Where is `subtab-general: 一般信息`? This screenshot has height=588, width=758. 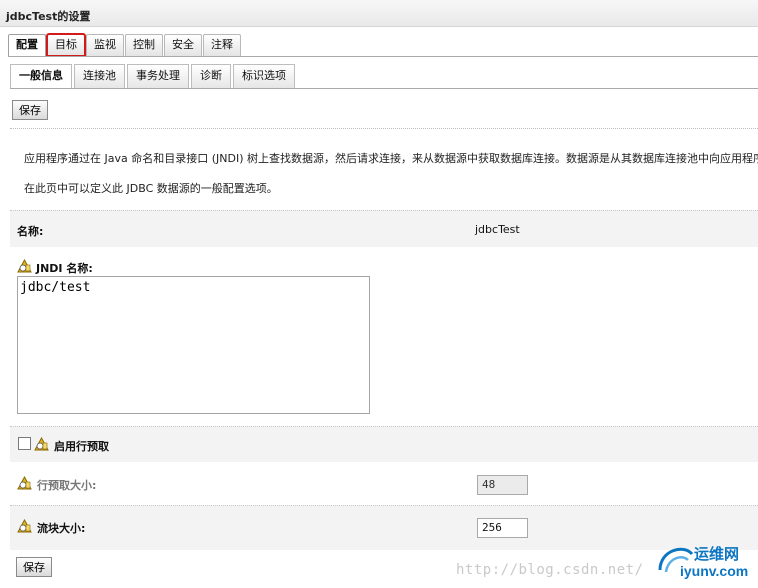
subtab-general: 一般信息 is located at coordinates (41, 76).